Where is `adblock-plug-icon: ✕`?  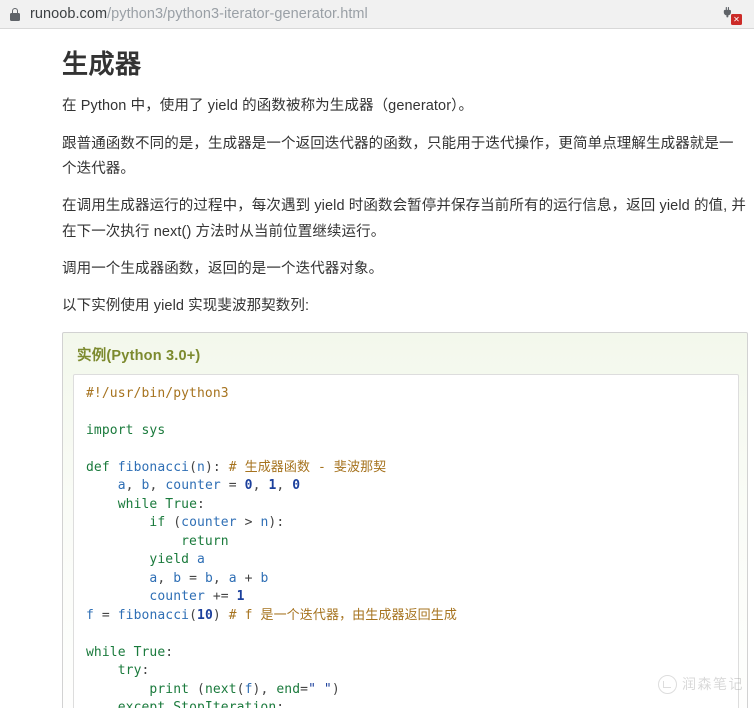 adblock-plug-icon: ✕ is located at coordinates (731, 14).